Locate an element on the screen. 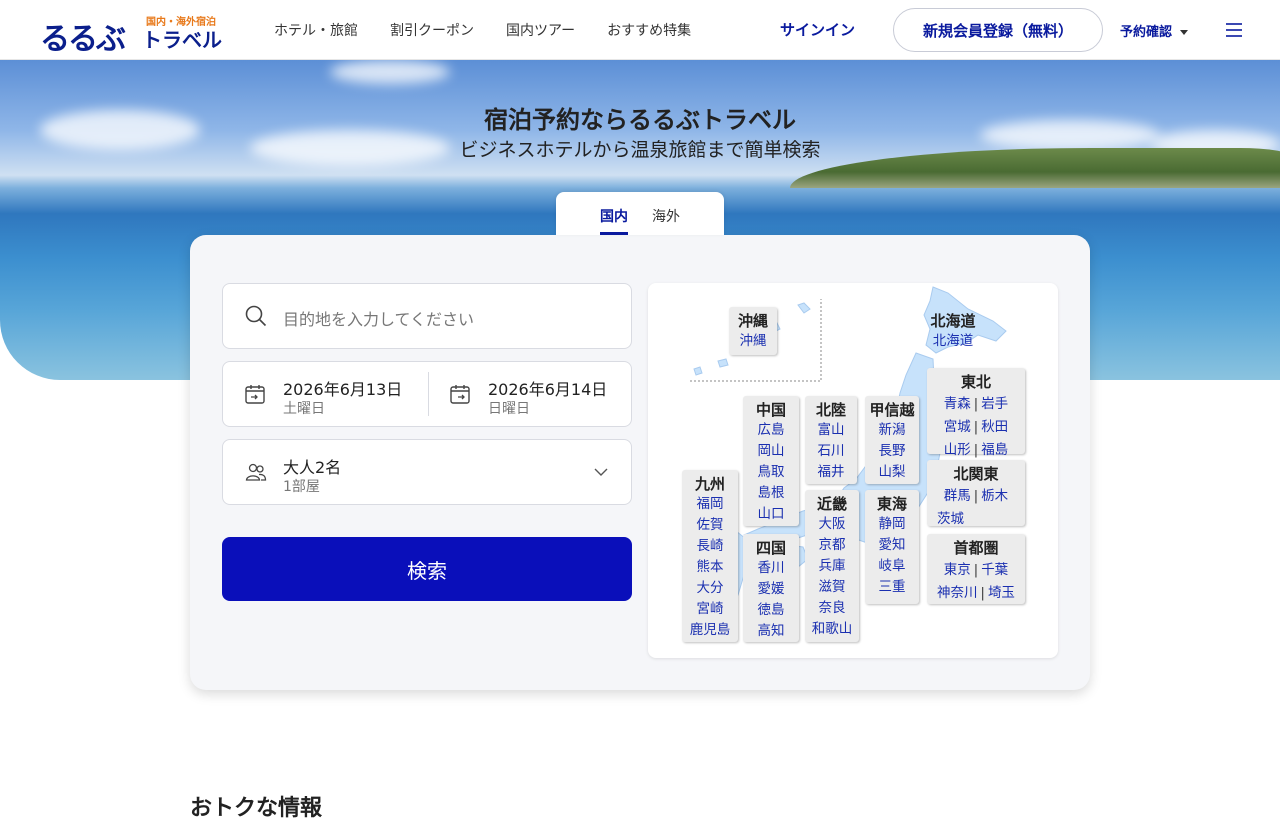 The width and height of the screenshot is (1280, 822). pref-kagawa: 香川 is located at coordinates (771, 568).